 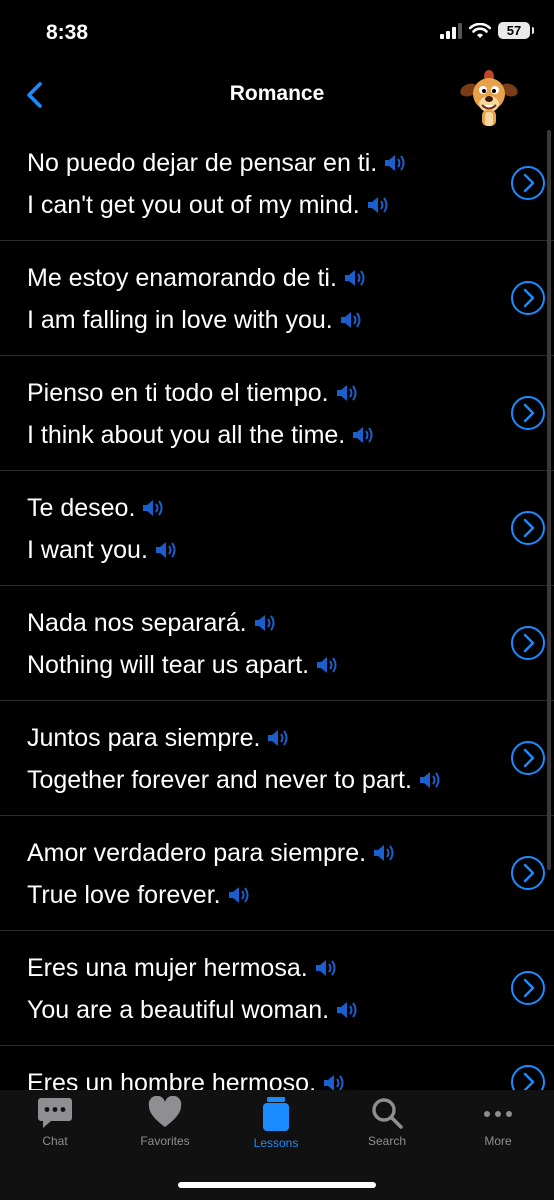 I want to click on phrase-row: Eres un hombre hermoso., so click(x=277, y=1068).